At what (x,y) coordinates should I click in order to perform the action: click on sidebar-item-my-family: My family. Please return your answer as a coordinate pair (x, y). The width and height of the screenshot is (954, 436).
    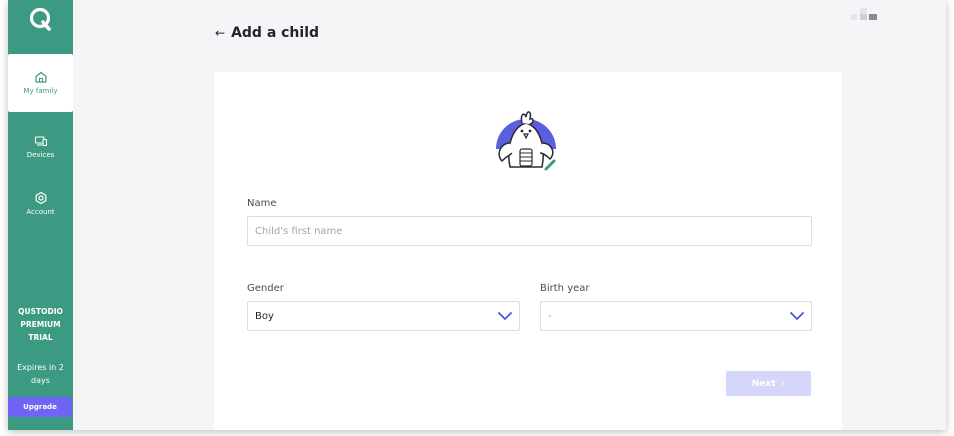
    Looking at the image, I should click on (40, 83).